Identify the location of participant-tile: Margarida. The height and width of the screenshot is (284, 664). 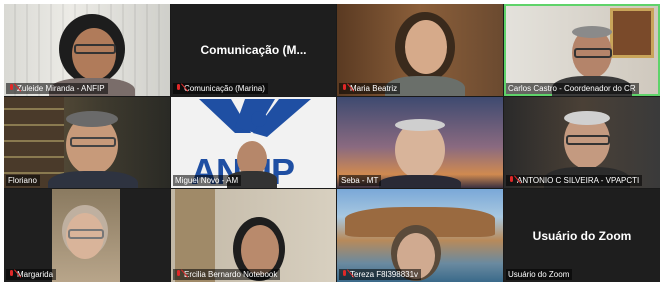
(87, 235).